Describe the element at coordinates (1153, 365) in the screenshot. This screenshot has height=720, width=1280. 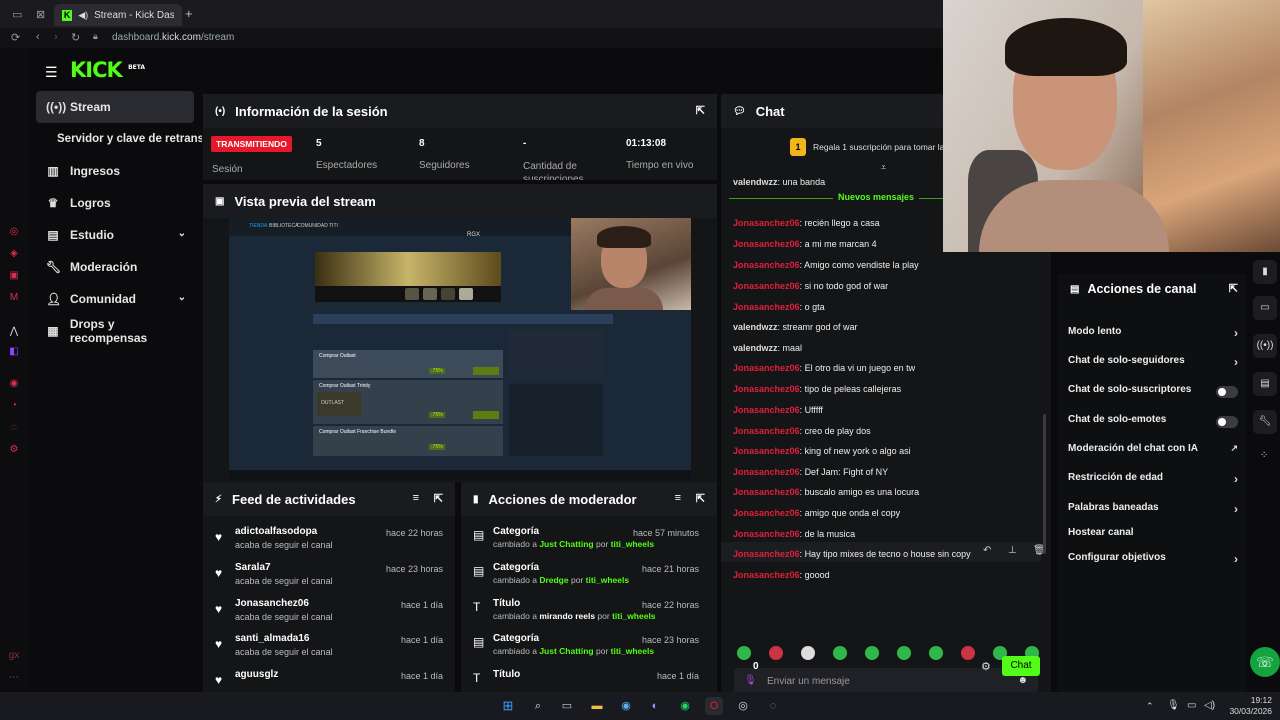
I see `action-followers-only: Chat de solo-seguidores ›` at that location.